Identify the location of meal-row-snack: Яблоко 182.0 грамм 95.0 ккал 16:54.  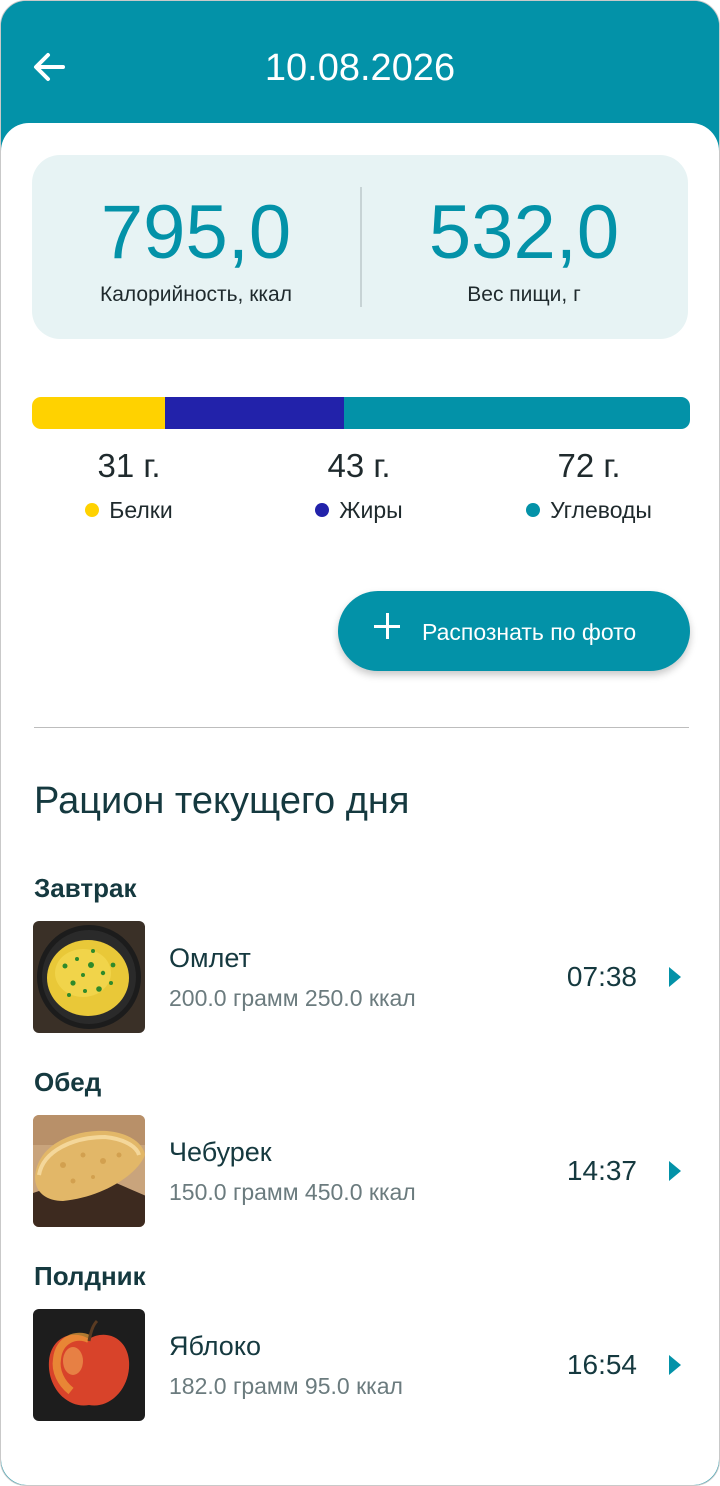
(360, 1365).